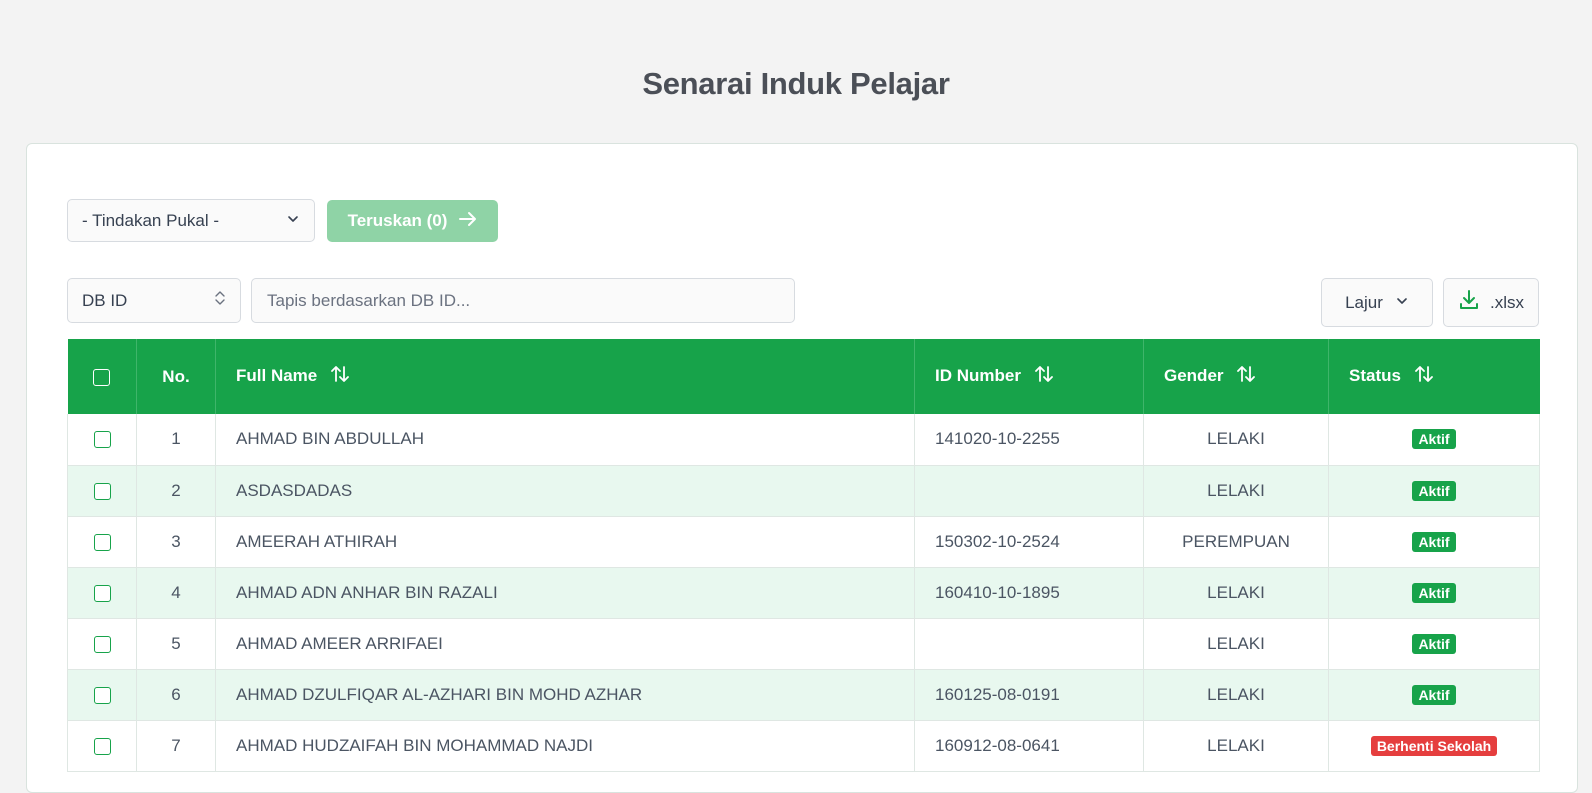 The image size is (1592, 793). I want to click on row-id-number: 160410-10-1895, so click(1029, 593).